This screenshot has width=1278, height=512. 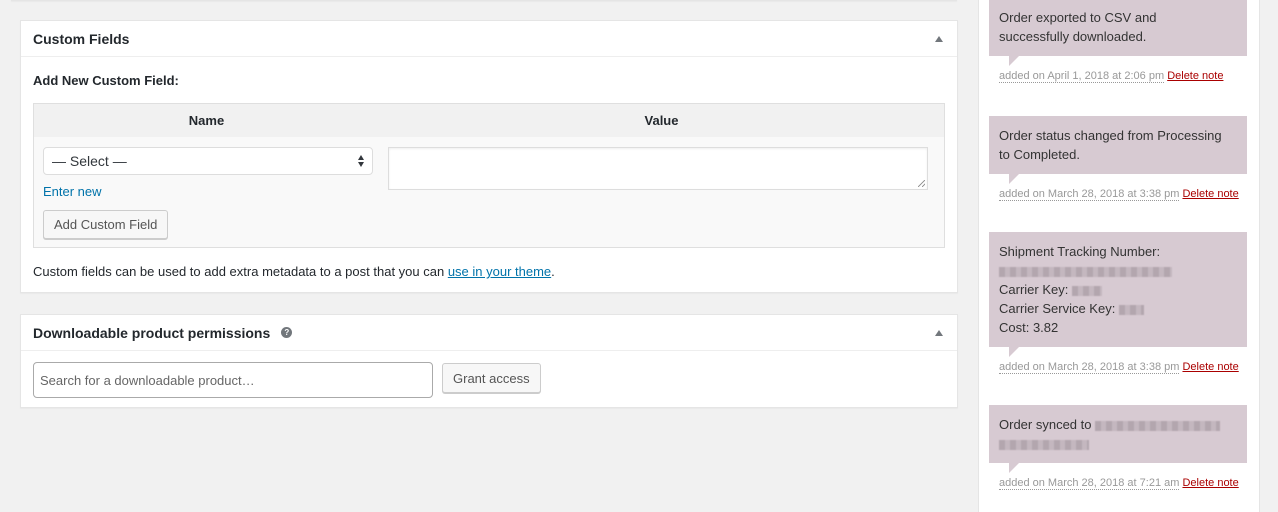 I want to click on carrier-key-line: Carrier Key:, so click(x=1118, y=289).